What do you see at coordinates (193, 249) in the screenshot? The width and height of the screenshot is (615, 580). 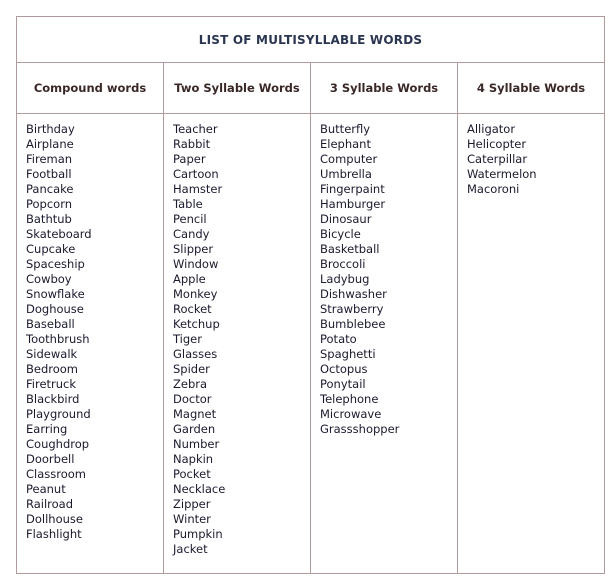 I see `word-item: Slipper` at bounding box center [193, 249].